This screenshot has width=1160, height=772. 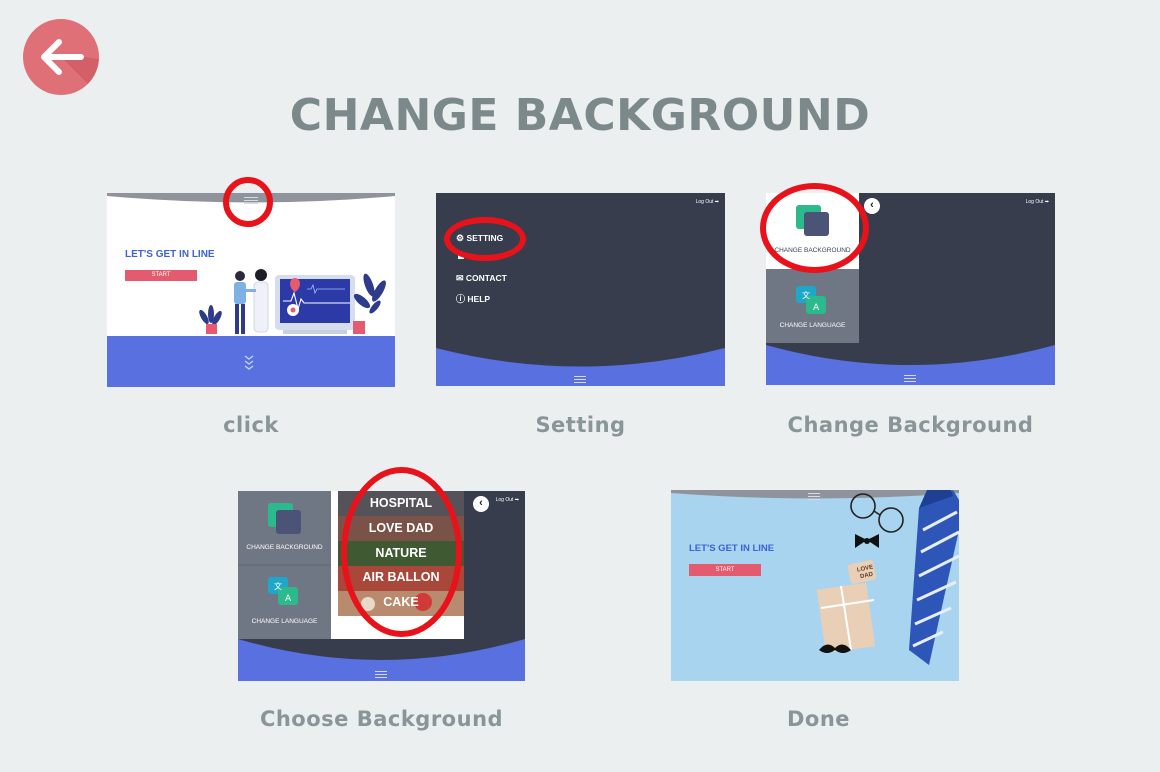 What do you see at coordinates (381, 719) in the screenshot?
I see `step-caption: Choose Background` at bounding box center [381, 719].